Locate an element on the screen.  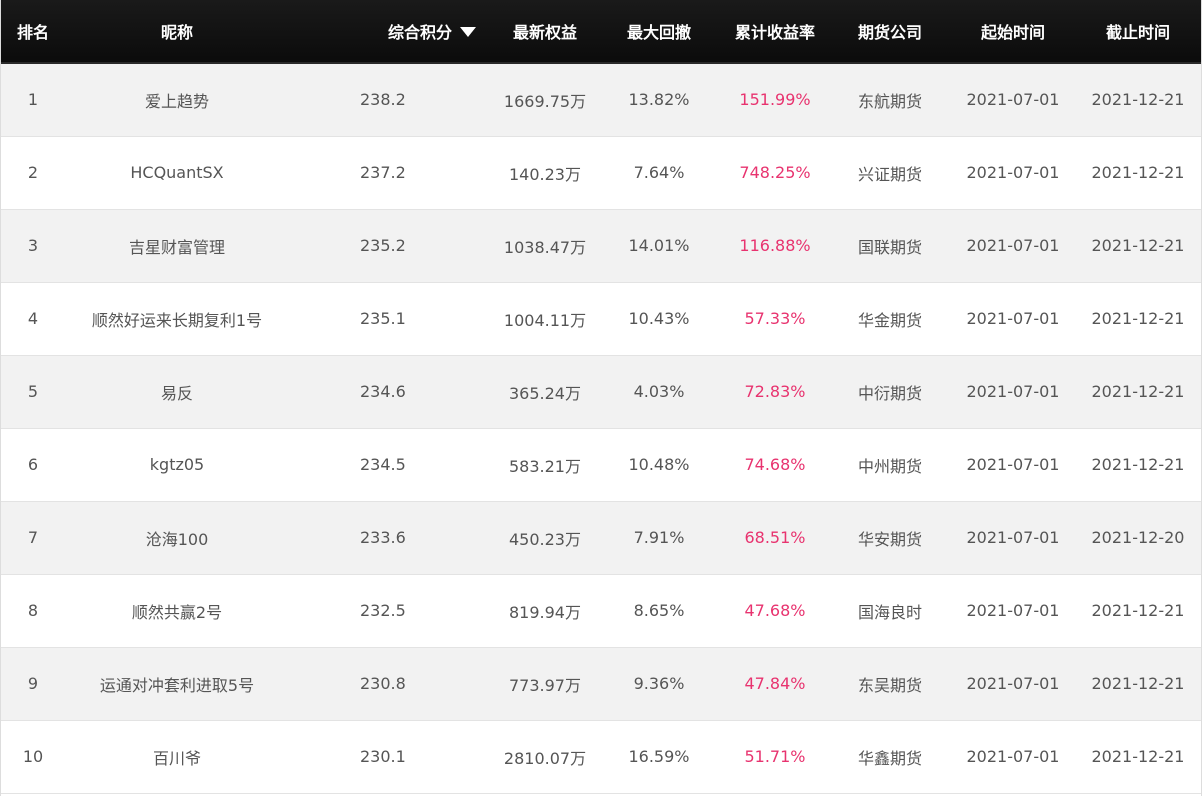
cell-score: 234.5 is located at coordinates (383, 464).